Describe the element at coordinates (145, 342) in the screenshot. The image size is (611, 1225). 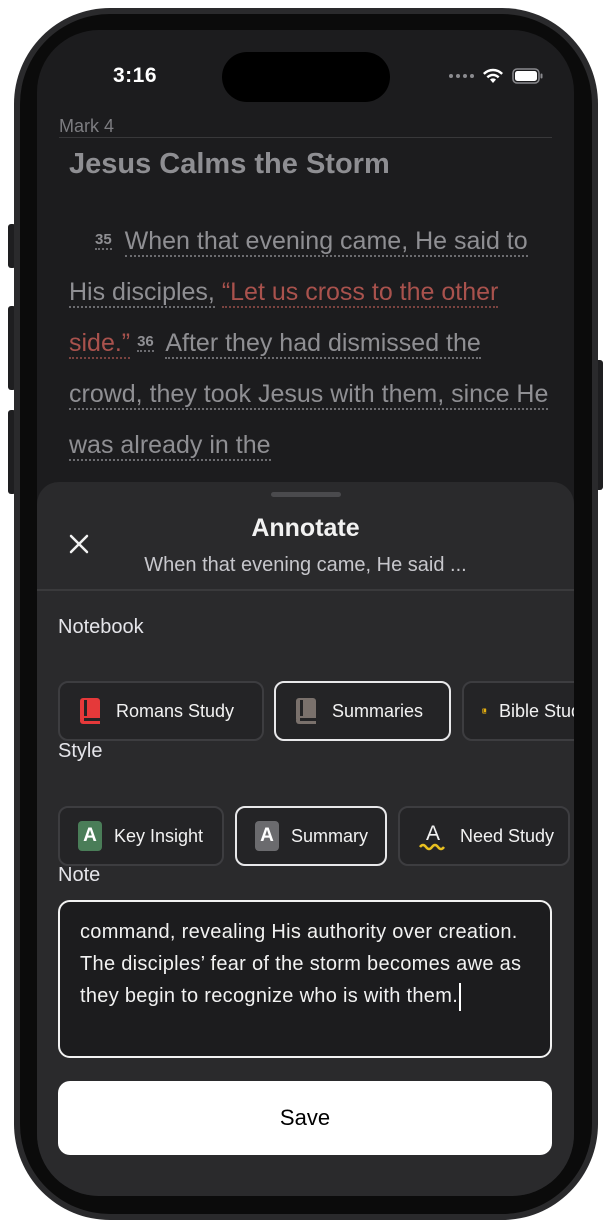
I see `verse-number: 36` at that location.